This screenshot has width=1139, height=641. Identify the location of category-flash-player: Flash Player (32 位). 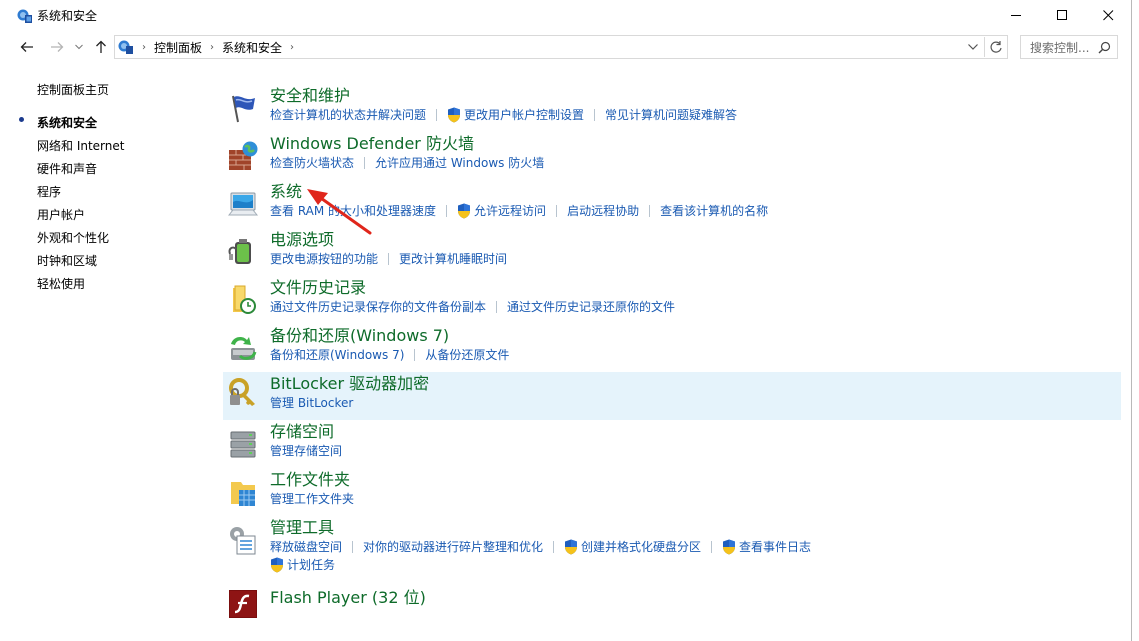
(672, 605).